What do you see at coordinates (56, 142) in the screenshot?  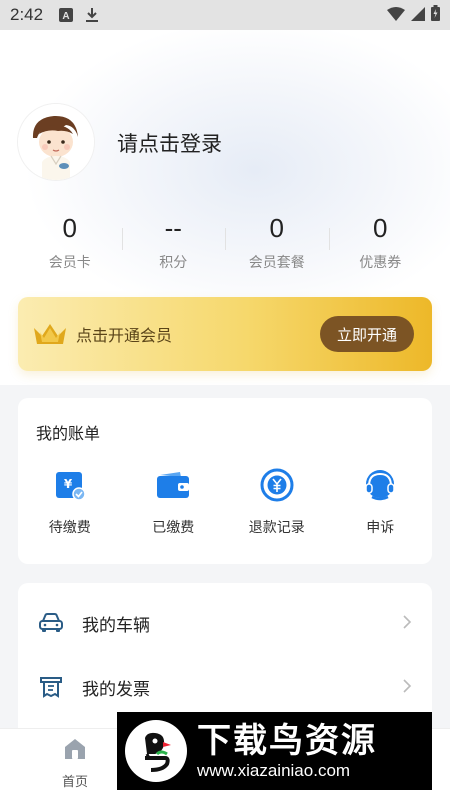 I see `avatar` at bounding box center [56, 142].